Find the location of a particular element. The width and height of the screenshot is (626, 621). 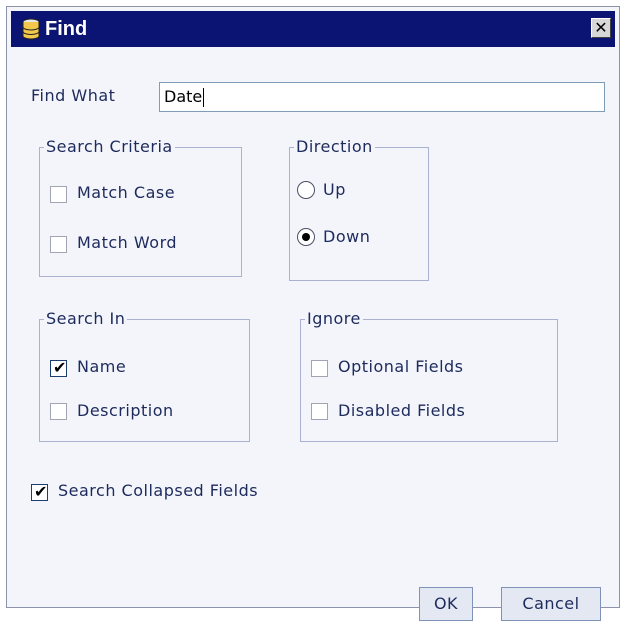

search-criteria-group: Search Criteria is located at coordinates (140, 207).